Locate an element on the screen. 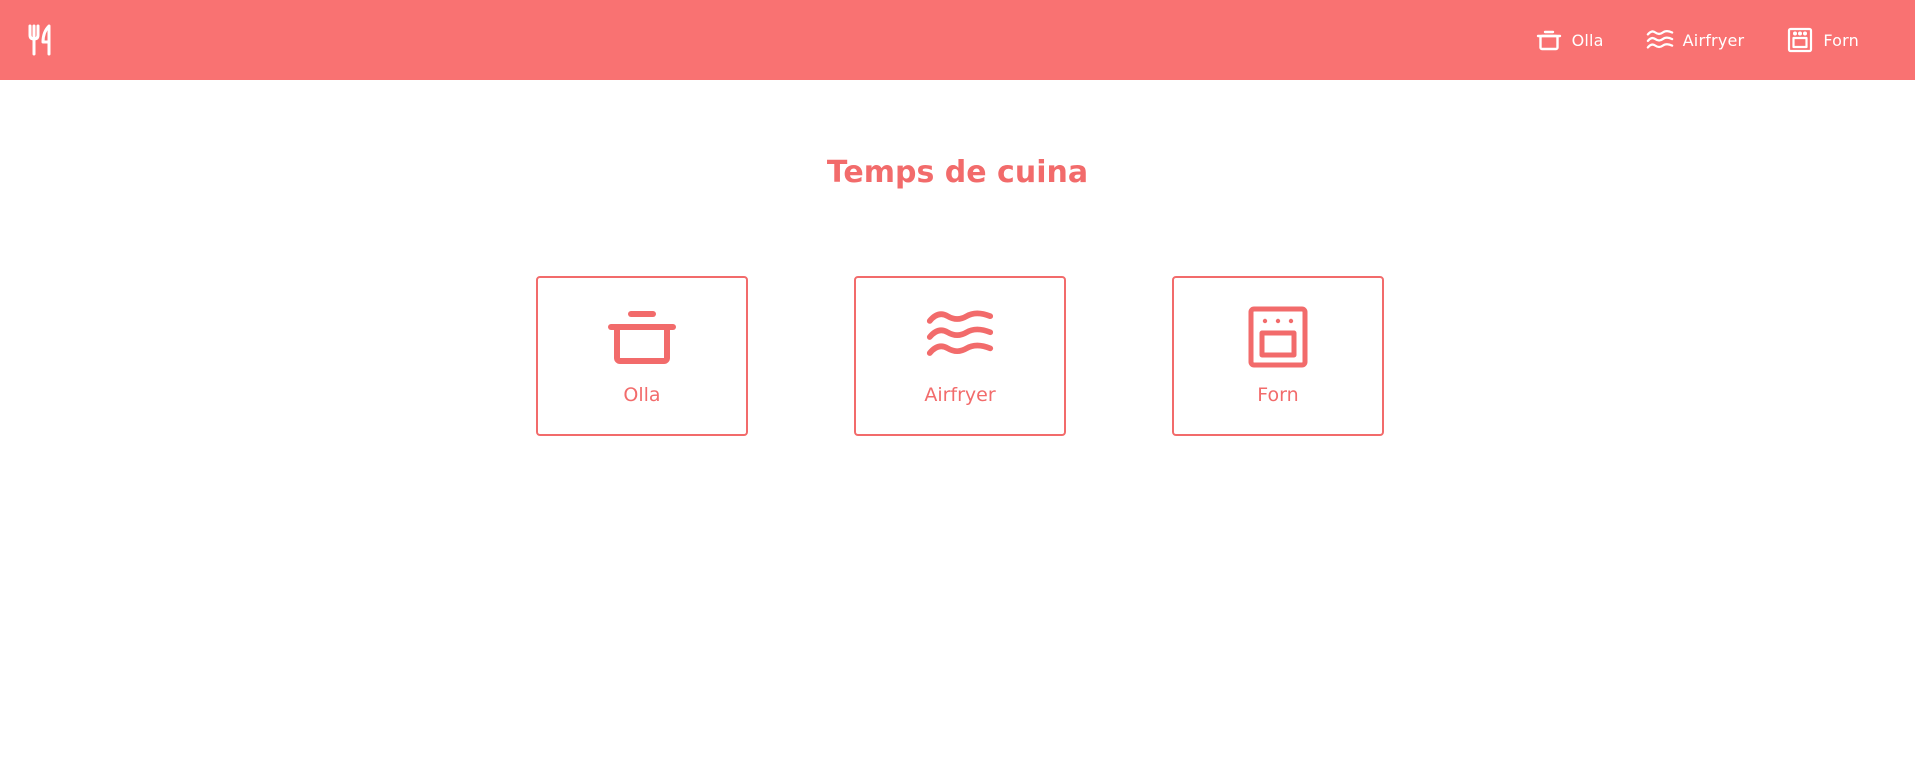 This screenshot has height=776, width=1915. nav-item-forn: Forn is located at coordinates (1822, 40).